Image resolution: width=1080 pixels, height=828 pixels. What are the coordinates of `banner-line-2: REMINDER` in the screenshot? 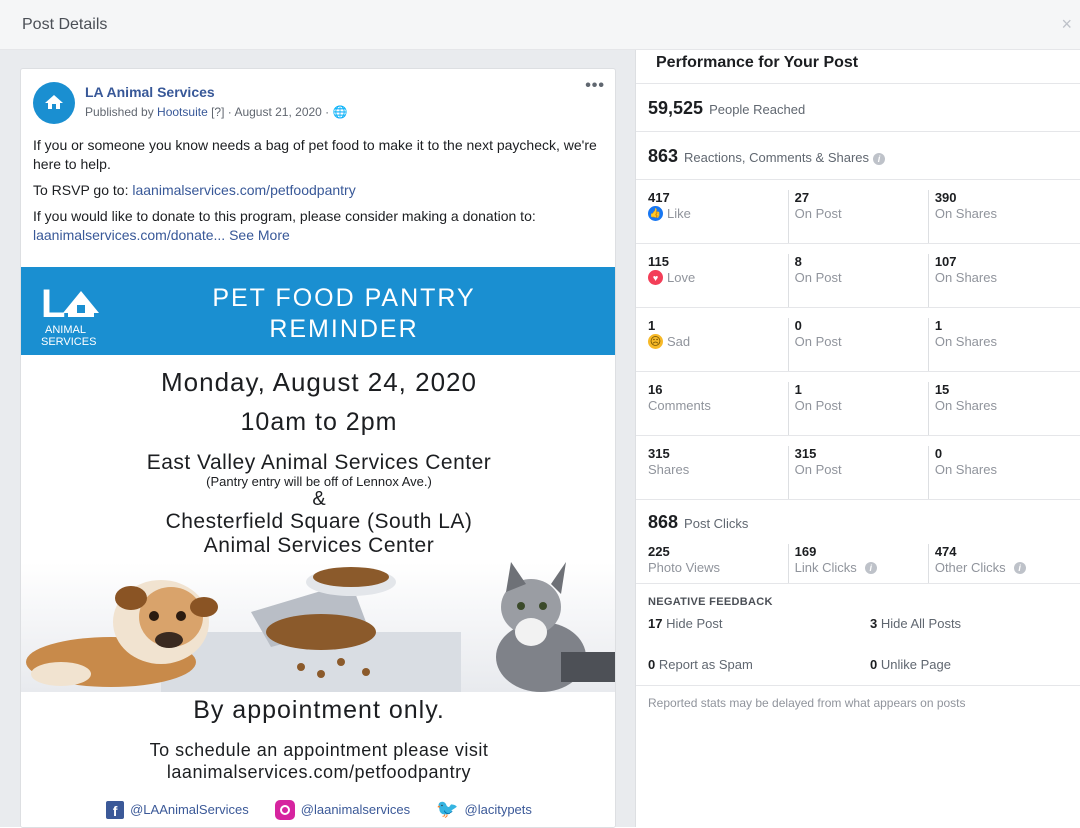 It's located at (344, 329).